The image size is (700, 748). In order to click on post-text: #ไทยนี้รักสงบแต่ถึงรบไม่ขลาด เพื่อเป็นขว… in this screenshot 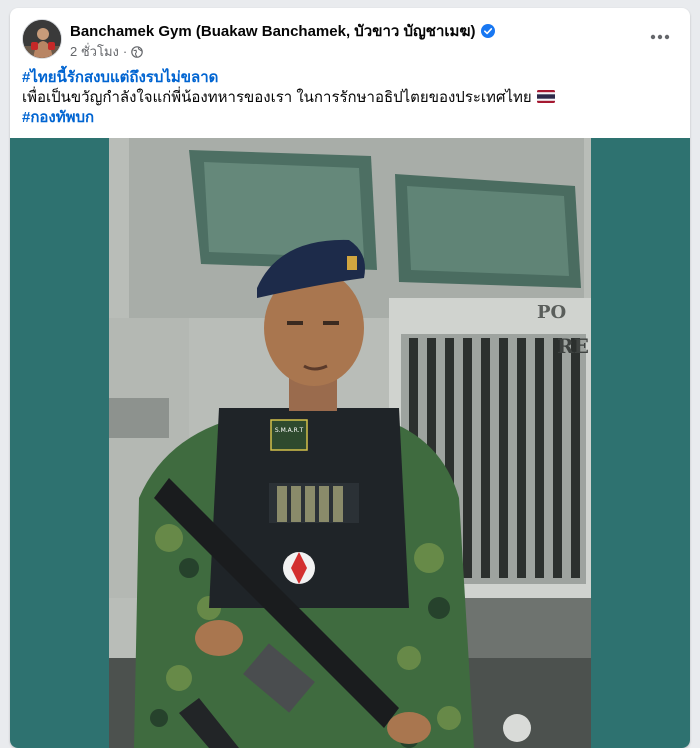, I will do `click(350, 98)`.